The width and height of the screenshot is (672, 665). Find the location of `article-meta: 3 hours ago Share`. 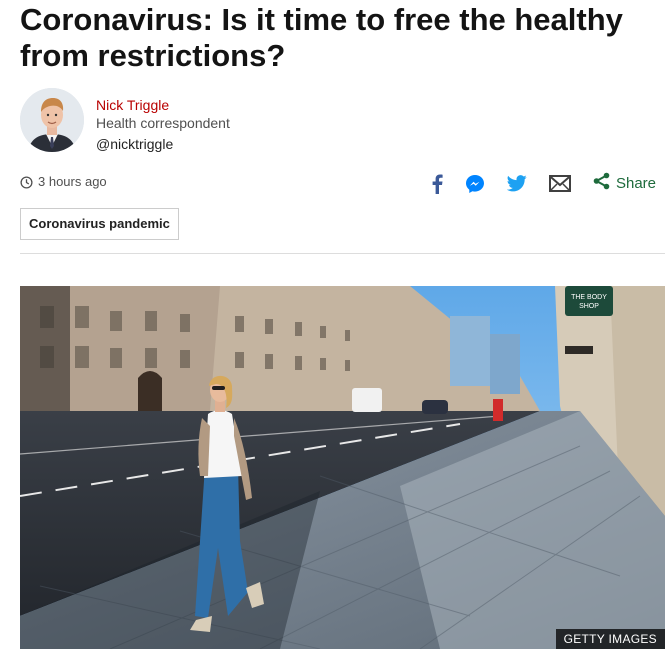

article-meta: 3 hours ago Share is located at coordinates (338, 183).